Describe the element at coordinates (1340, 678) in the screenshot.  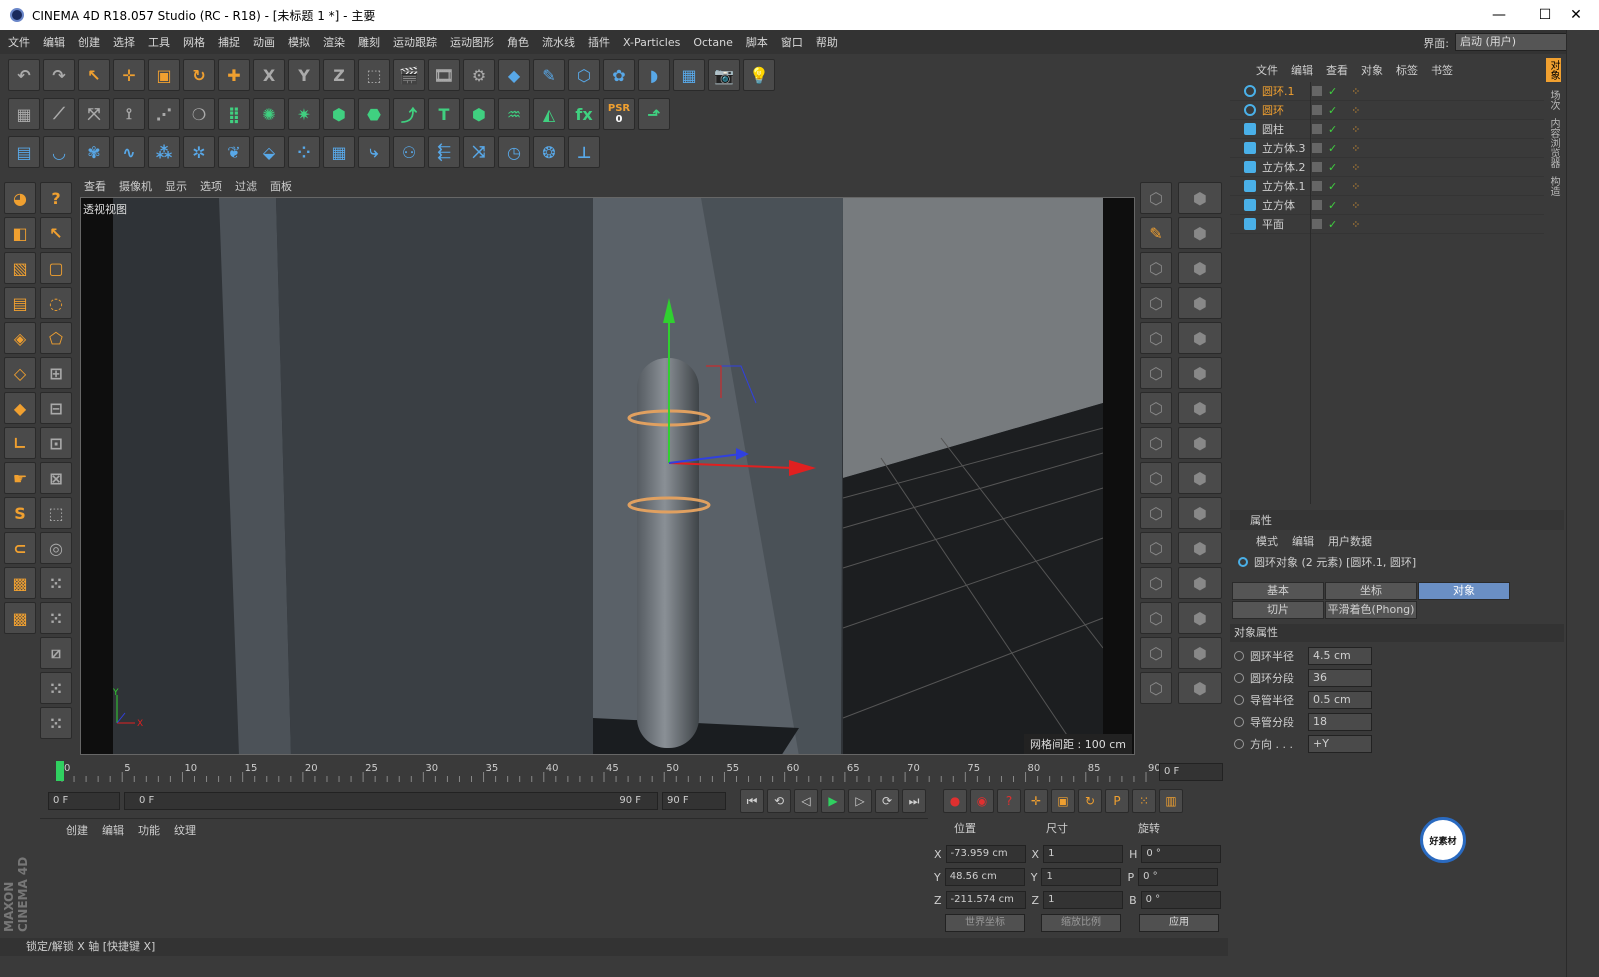
I see `property-value: 36` at that location.